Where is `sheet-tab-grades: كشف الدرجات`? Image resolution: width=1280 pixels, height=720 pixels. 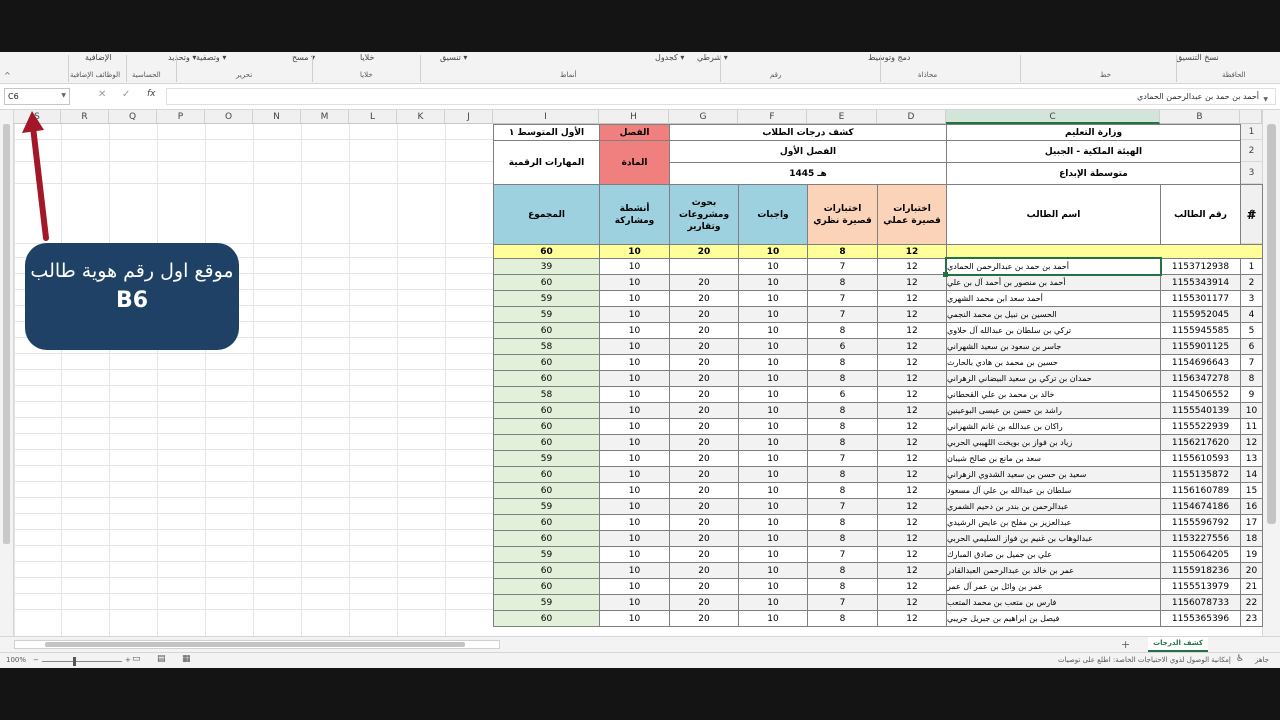 sheet-tab-grades: كشف الدرجات is located at coordinates (1178, 644).